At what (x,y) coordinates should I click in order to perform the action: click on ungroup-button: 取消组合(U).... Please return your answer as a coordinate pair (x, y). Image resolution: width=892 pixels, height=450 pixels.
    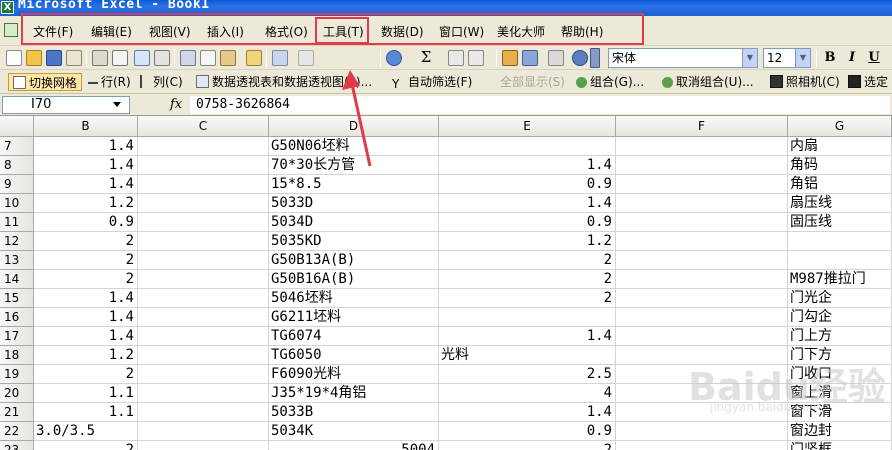
    Looking at the image, I should click on (708, 82).